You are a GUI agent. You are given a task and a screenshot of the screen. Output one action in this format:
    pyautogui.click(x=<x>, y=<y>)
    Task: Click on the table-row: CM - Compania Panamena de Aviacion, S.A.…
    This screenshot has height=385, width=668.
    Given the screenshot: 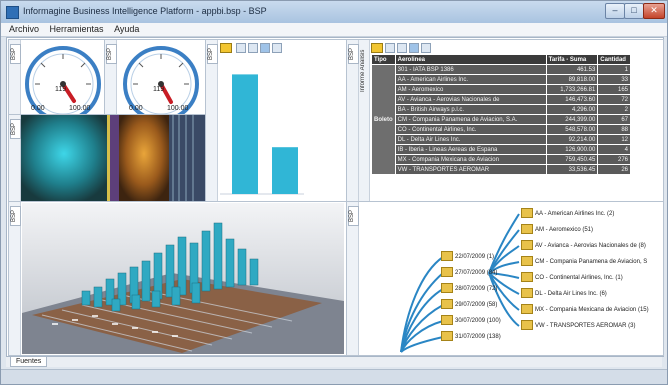 What is the action you would take?
    pyautogui.click(x=501, y=119)
    